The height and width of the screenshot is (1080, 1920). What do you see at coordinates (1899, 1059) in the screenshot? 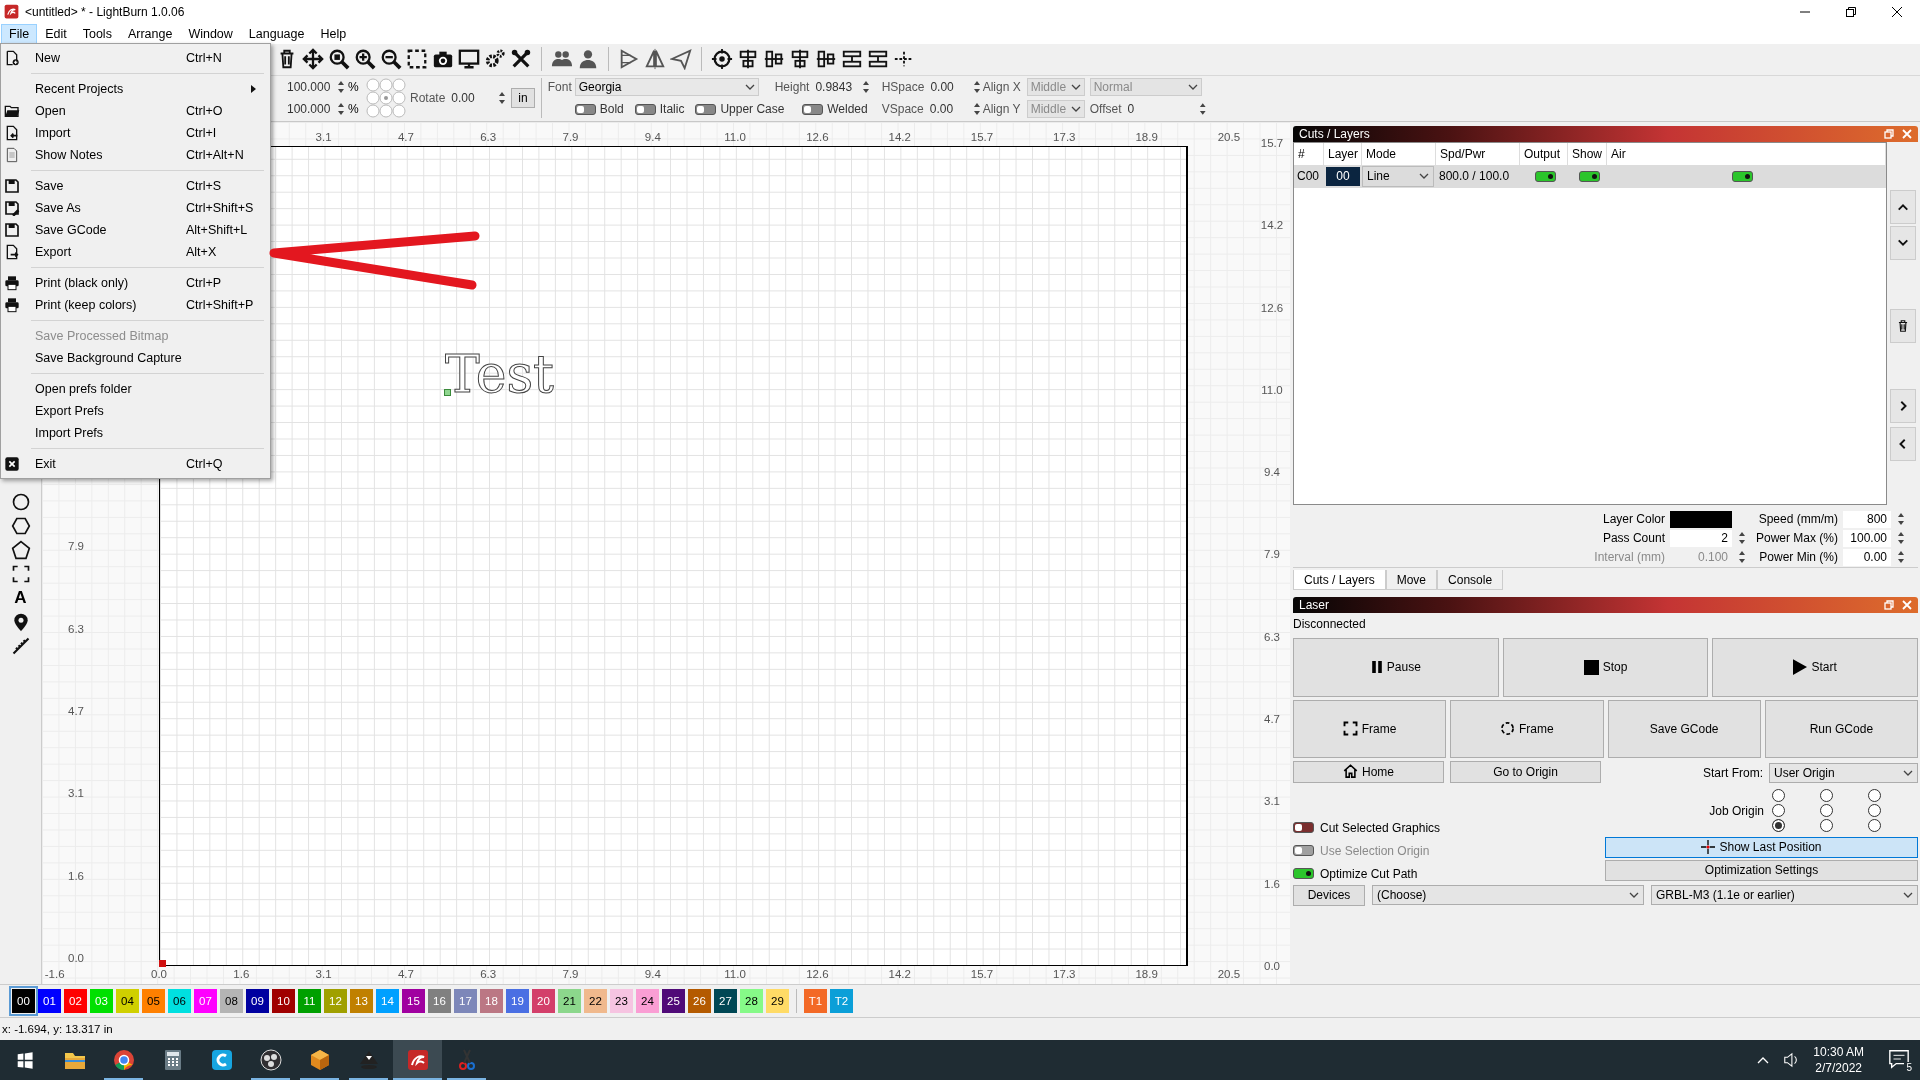
I see `notification-icon` at bounding box center [1899, 1059].